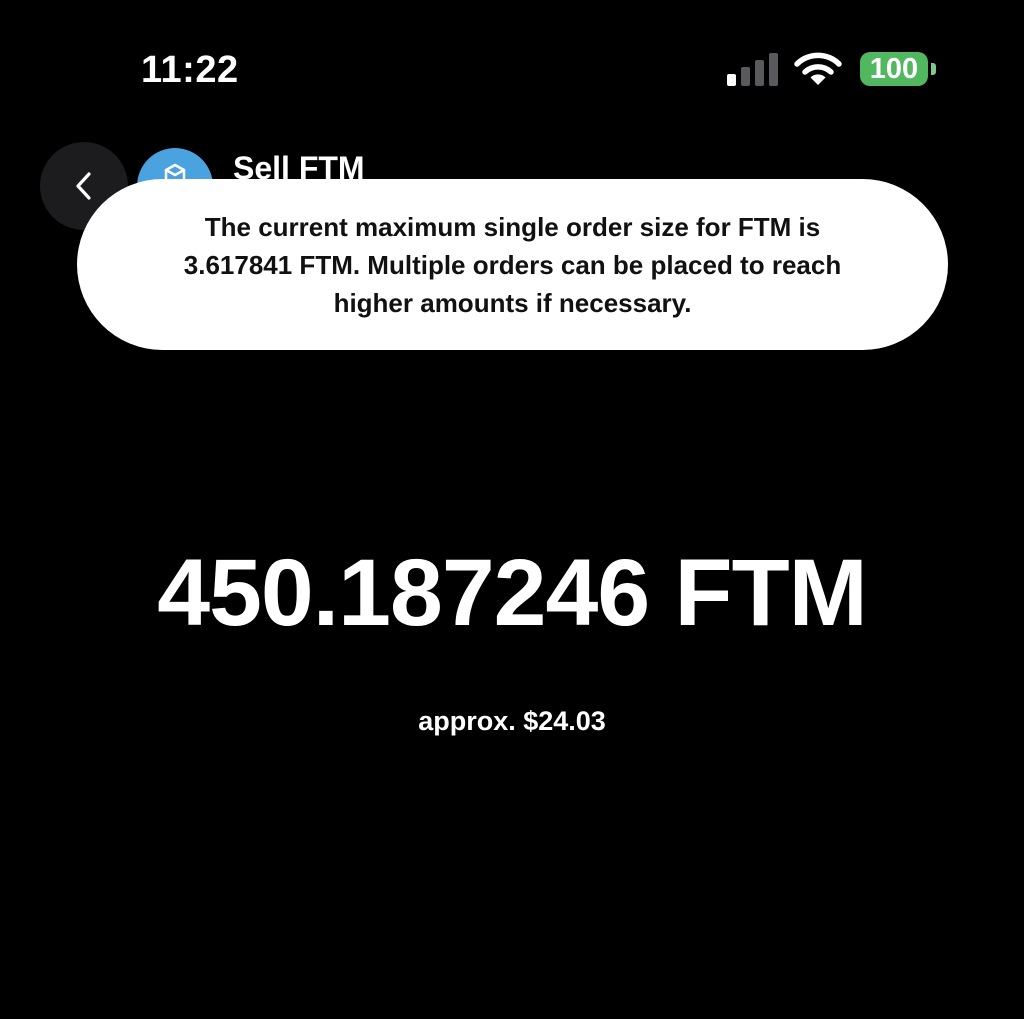  What do you see at coordinates (933, 69) in the screenshot?
I see `battery-cap` at bounding box center [933, 69].